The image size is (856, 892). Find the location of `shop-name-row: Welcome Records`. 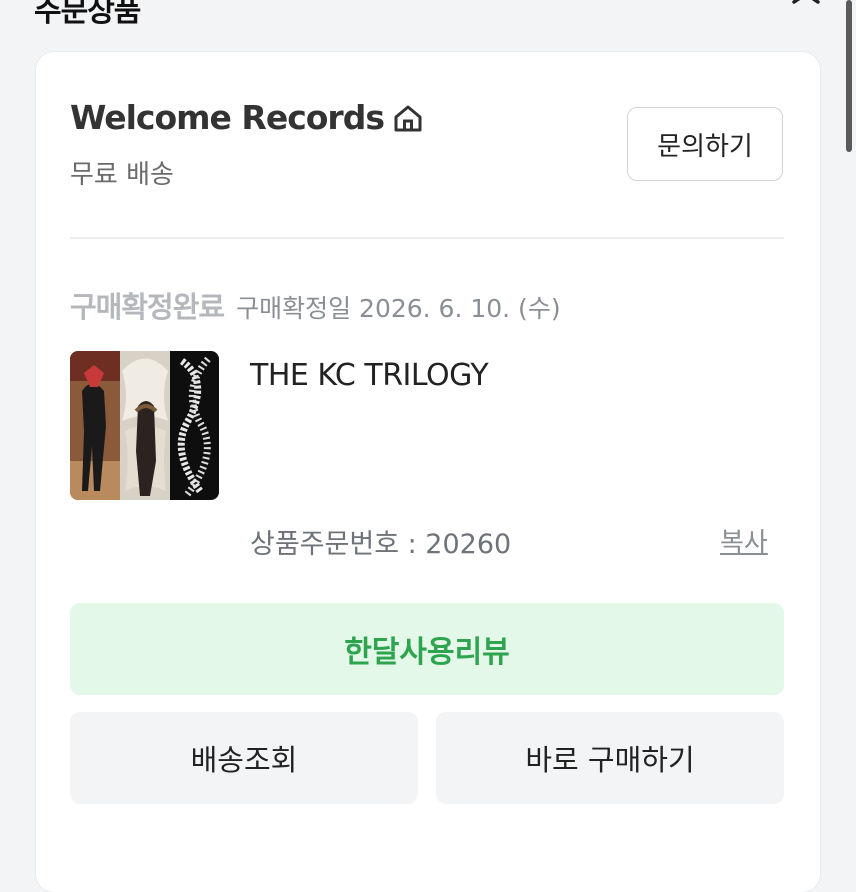

shop-name-row: Welcome Records is located at coordinates (247, 117).